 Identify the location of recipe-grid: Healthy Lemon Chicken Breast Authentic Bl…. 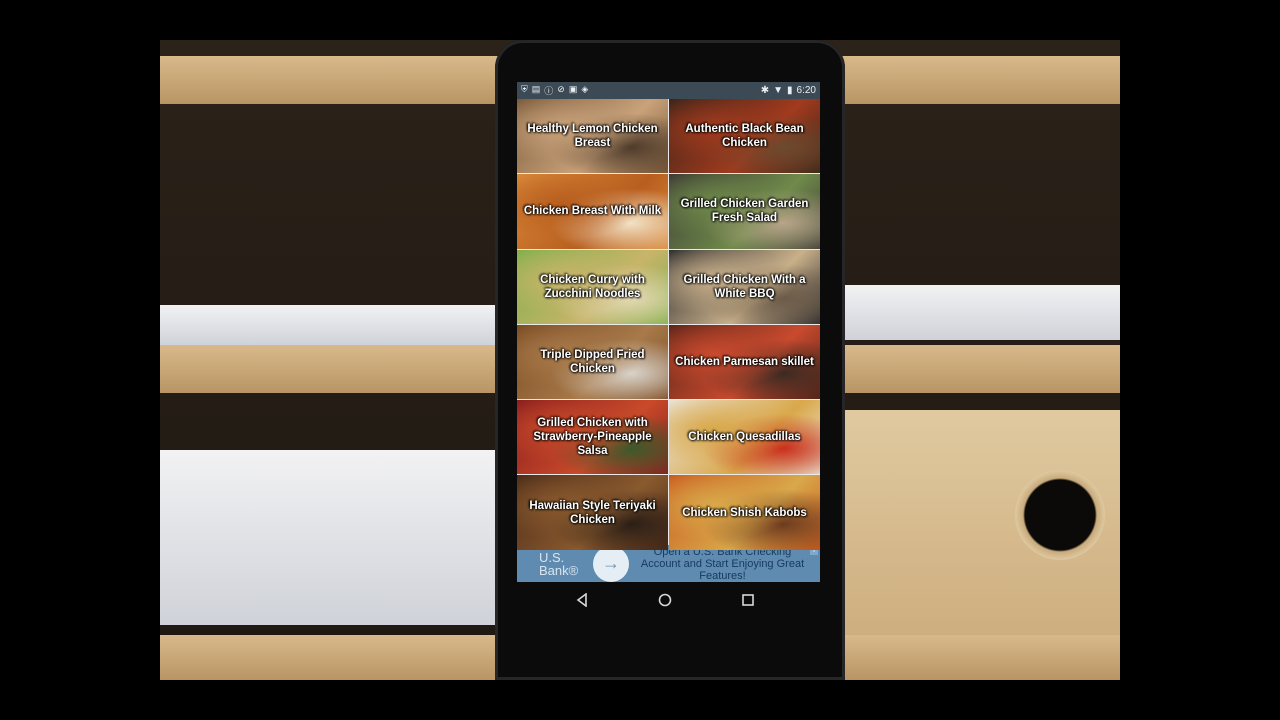
(668, 324).